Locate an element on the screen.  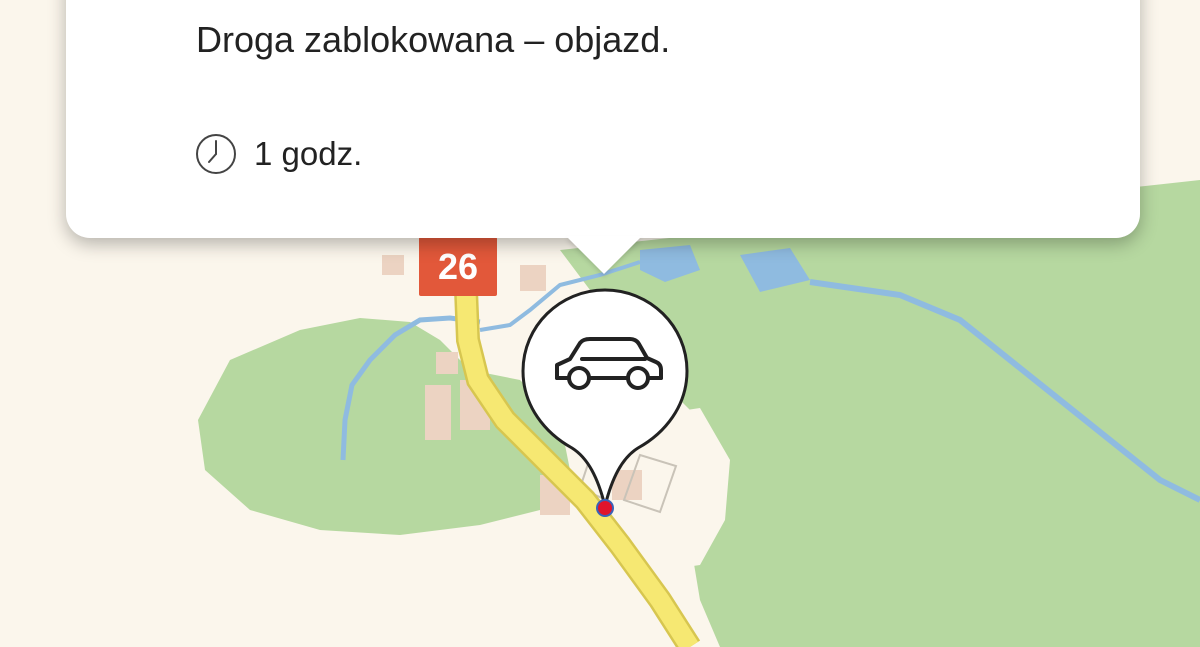
duration-value: 1 godz. is located at coordinates (308, 153).